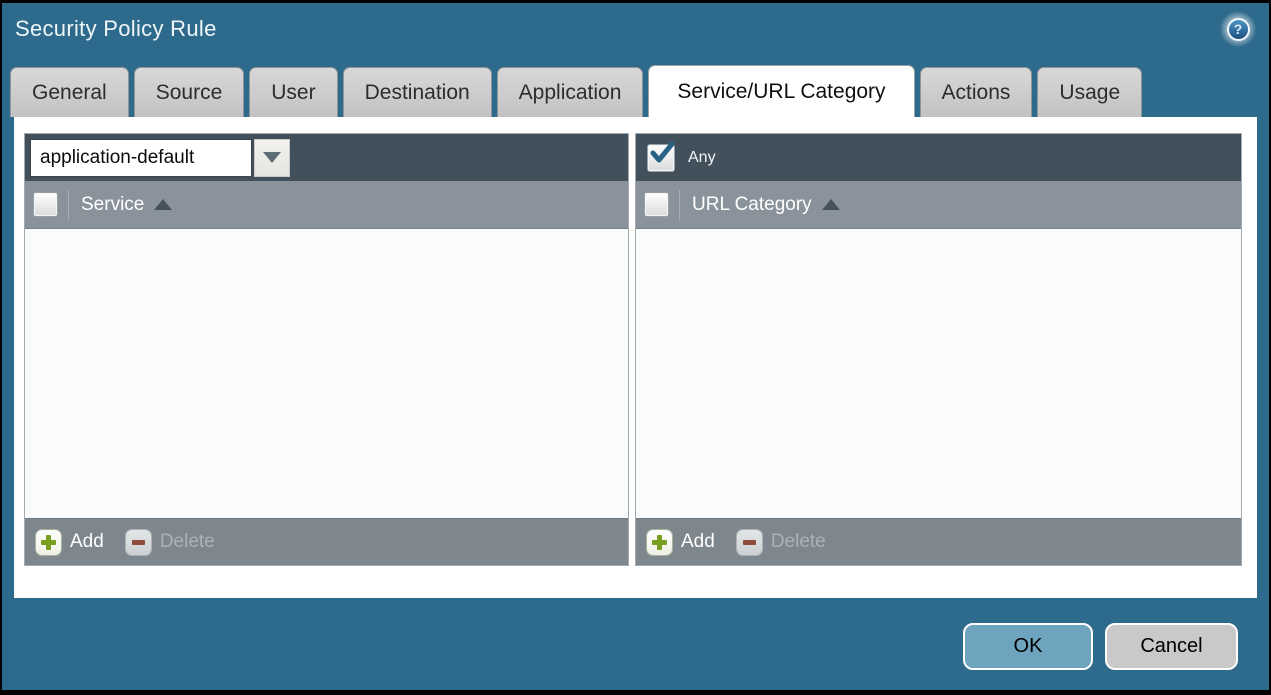  What do you see at coordinates (781, 91) in the screenshot?
I see `tab-service-url-category: Service/URL Category` at bounding box center [781, 91].